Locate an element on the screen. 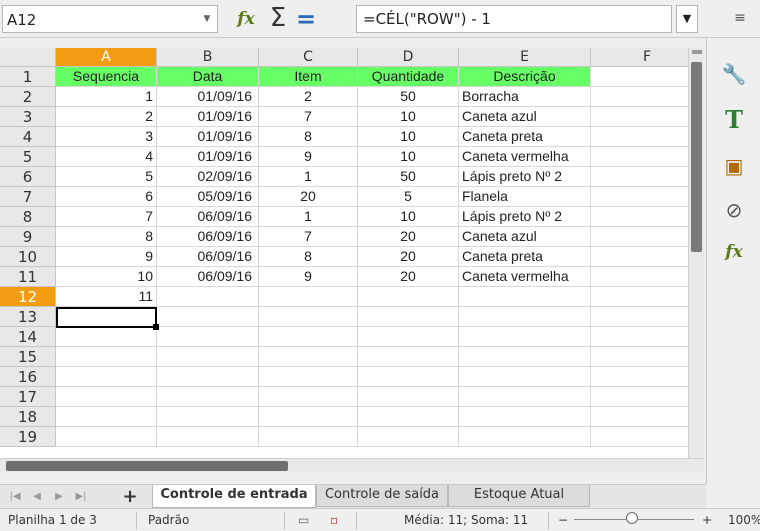  chevron-down-icon: ▼ is located at coordinates (207, 19).